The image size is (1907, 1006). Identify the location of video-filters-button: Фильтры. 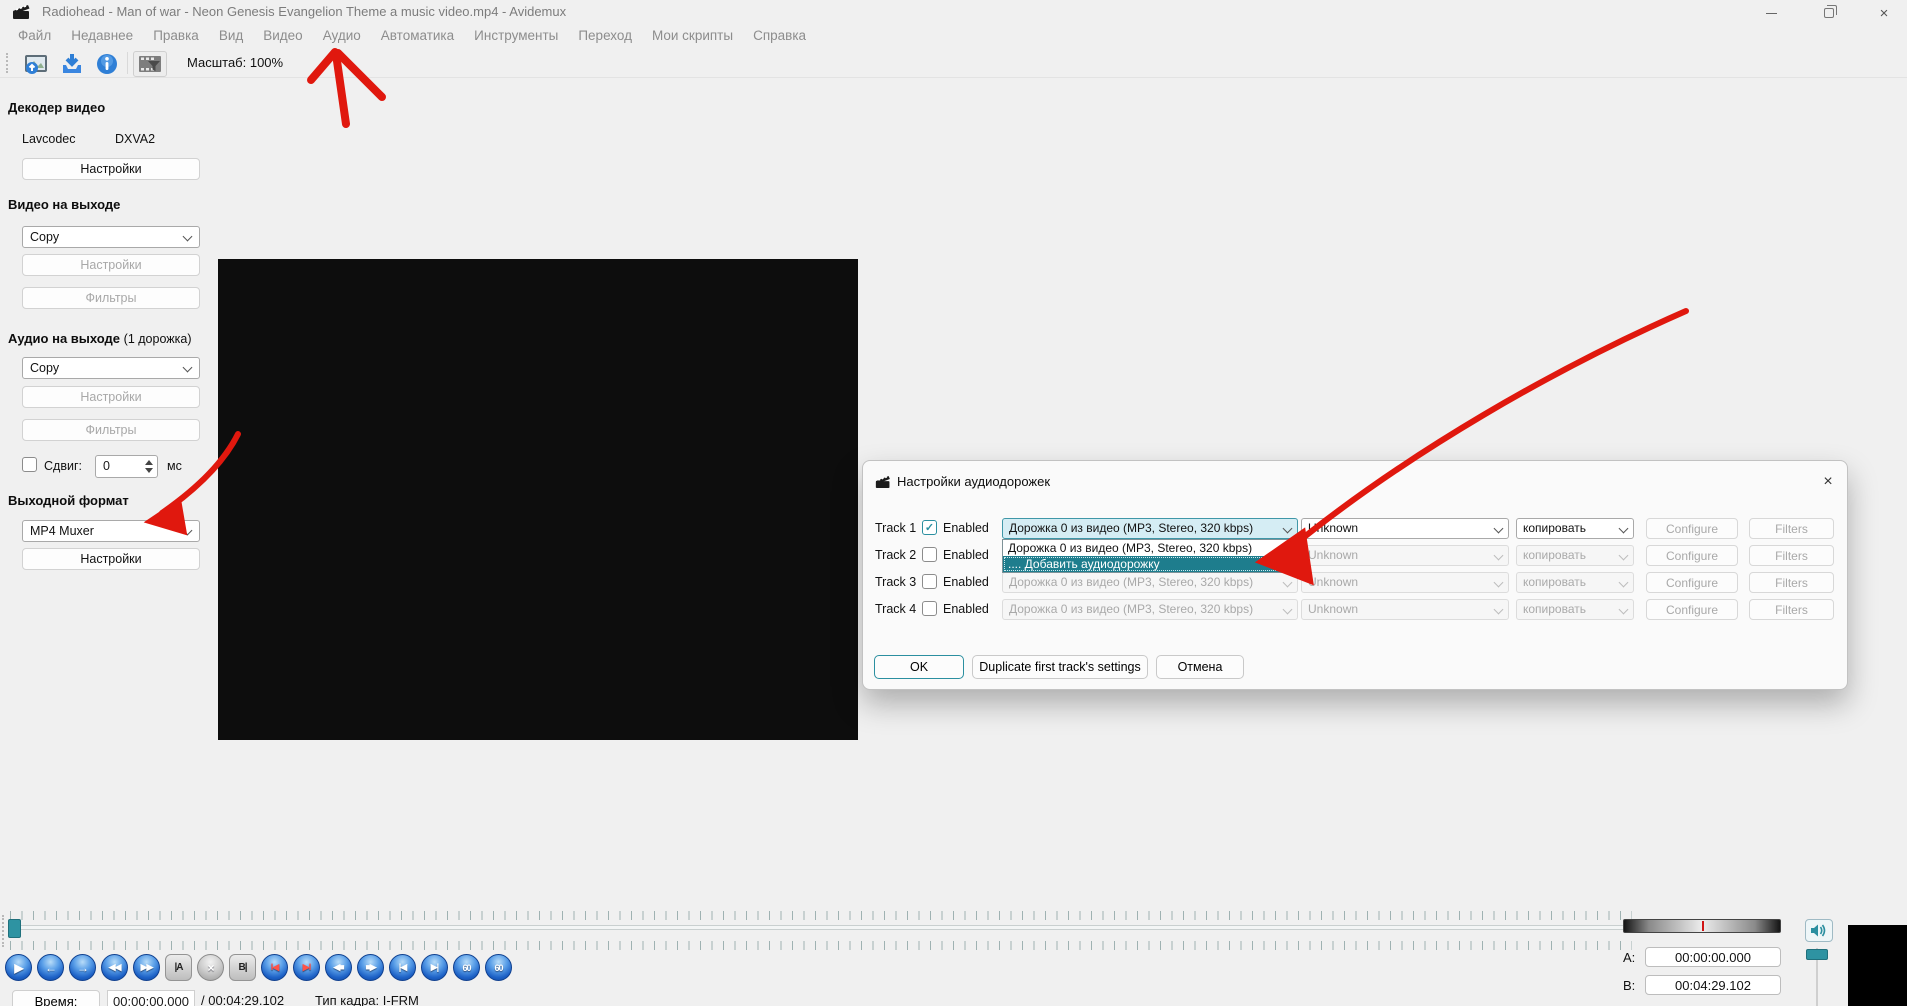
(111, 298).